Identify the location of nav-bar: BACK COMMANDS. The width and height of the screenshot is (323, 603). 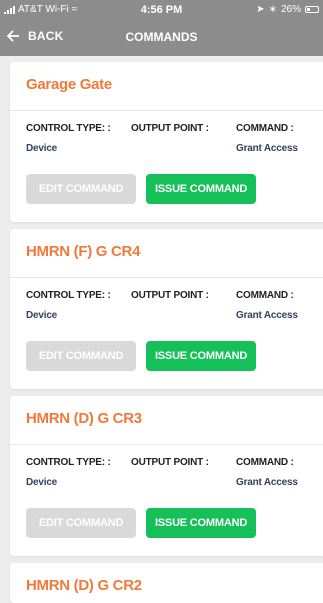
(161, 38).